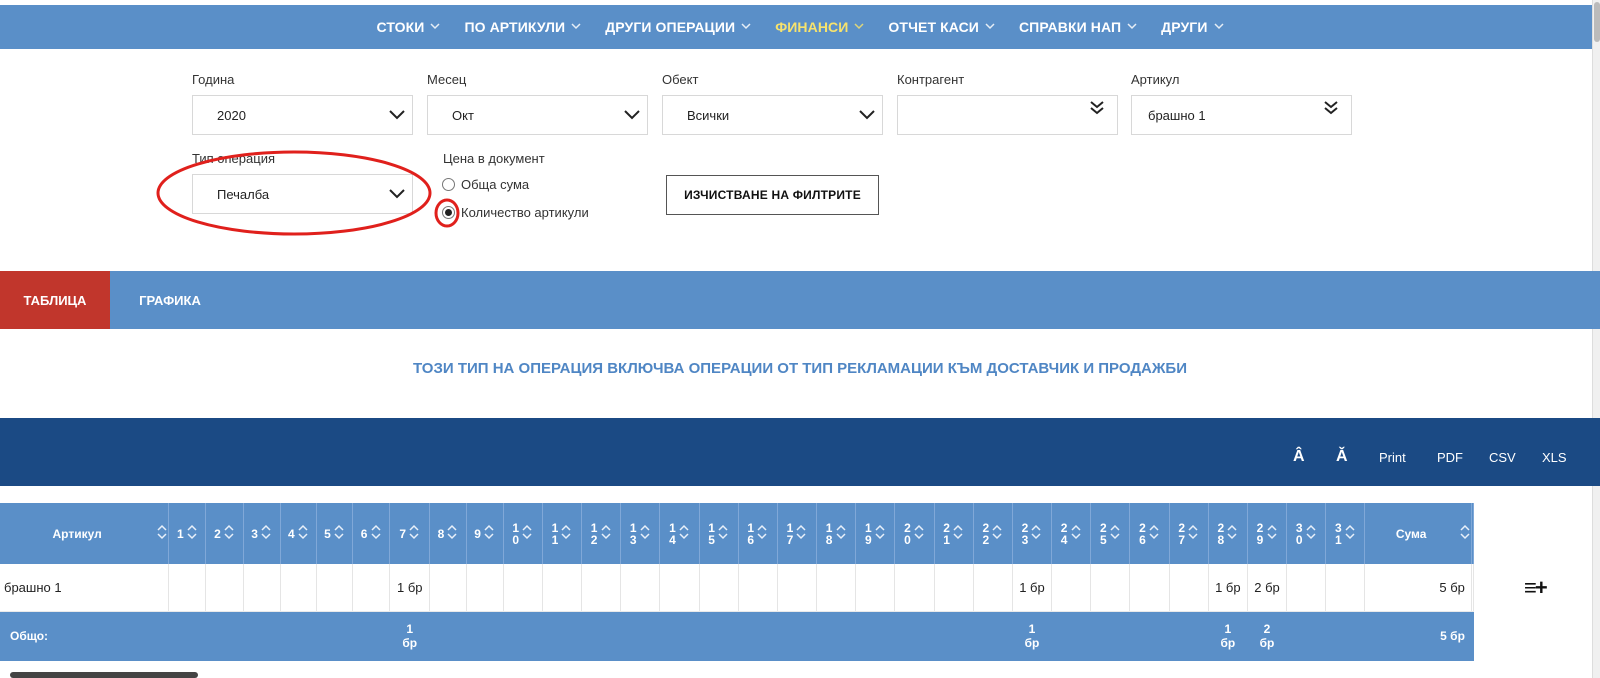 This screenshot has width=1600, height=678. I want to click on tab-table: ТАБЛИЦА, so click(55, 300).